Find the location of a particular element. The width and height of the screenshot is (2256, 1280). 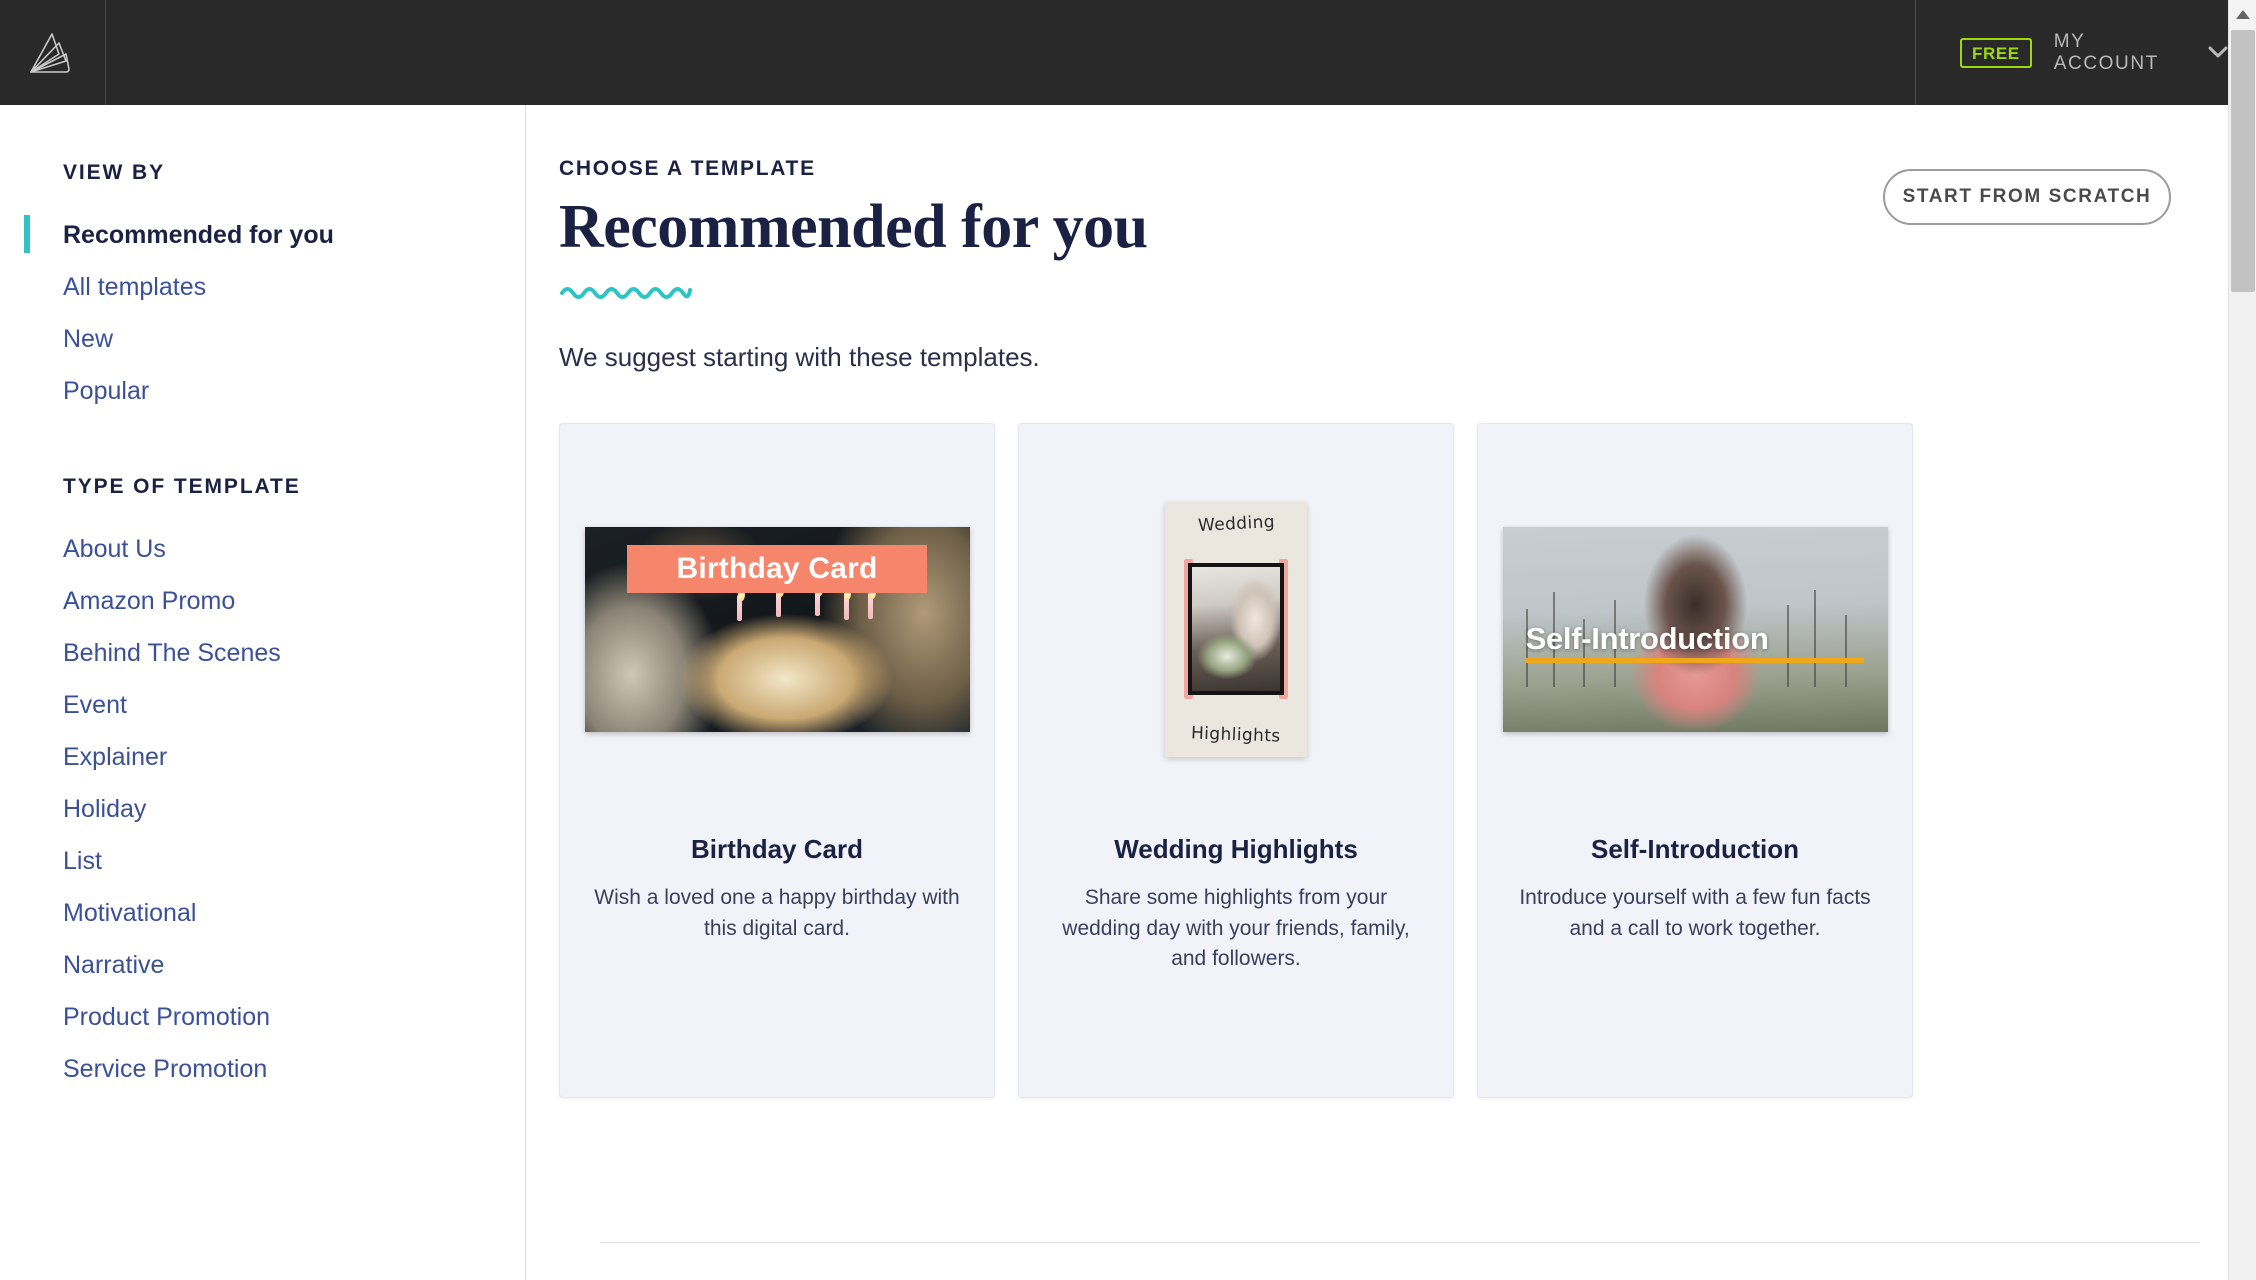

wedding-thumb-image: Wedding Highlights is located at coordinates (1236, 629).